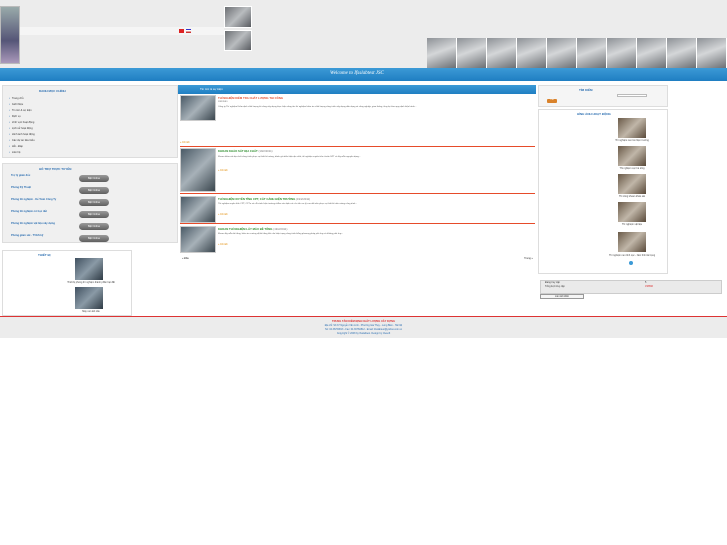  I want to click on activity-caption: Thí nghiệm nén lún hiện trường, so click(632, 140).